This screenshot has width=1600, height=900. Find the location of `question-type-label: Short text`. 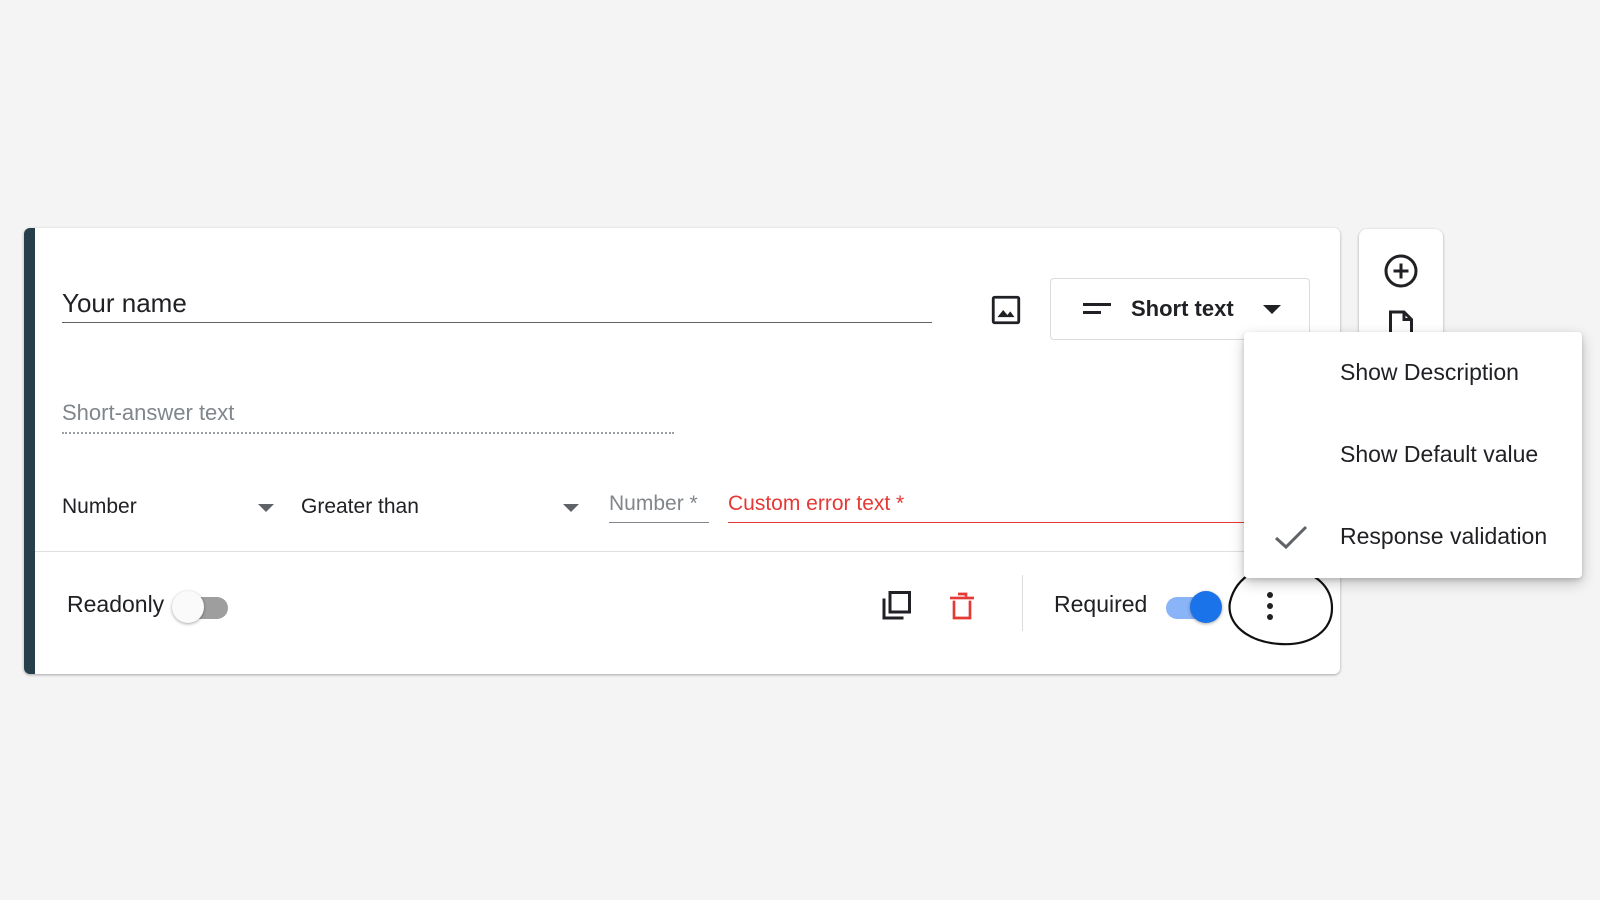

question-type-label: Short text is located at coordinates (1182, 308).